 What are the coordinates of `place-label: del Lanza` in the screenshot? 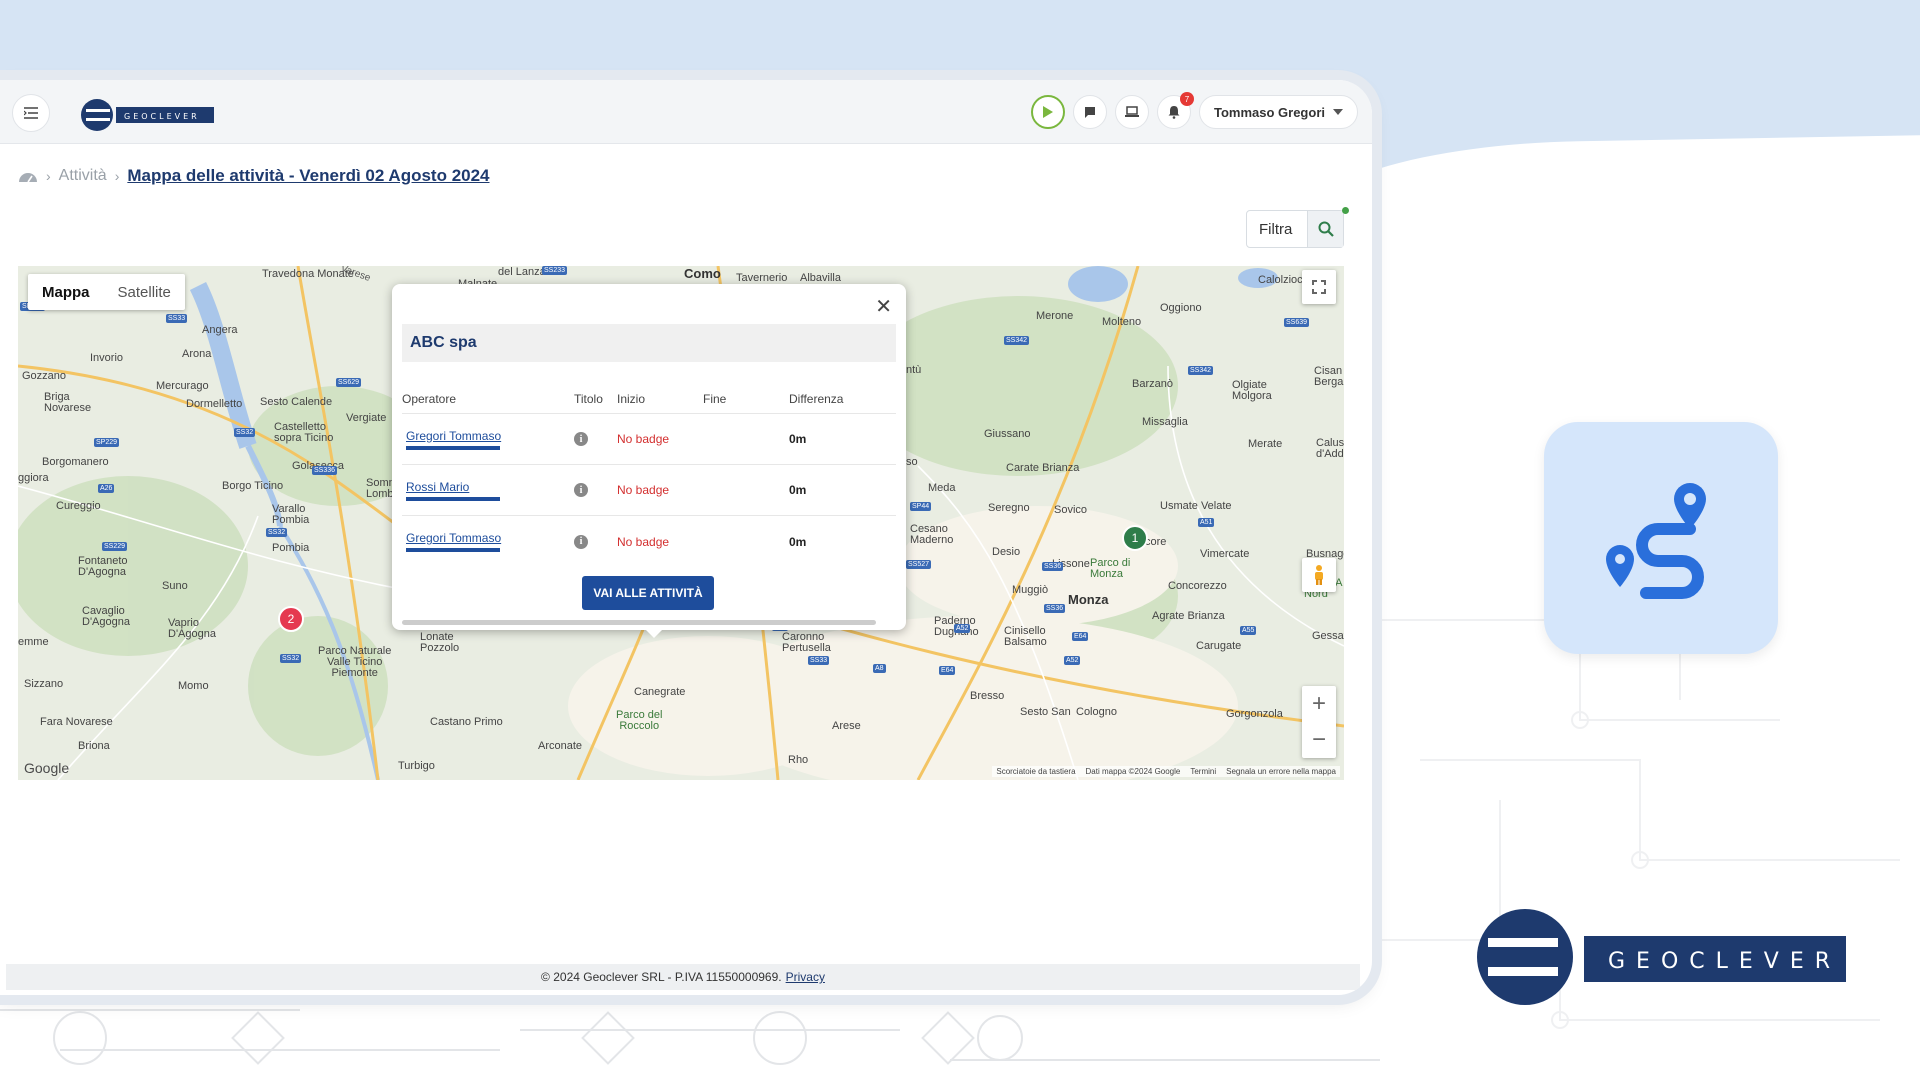 It's located at (522, 272).